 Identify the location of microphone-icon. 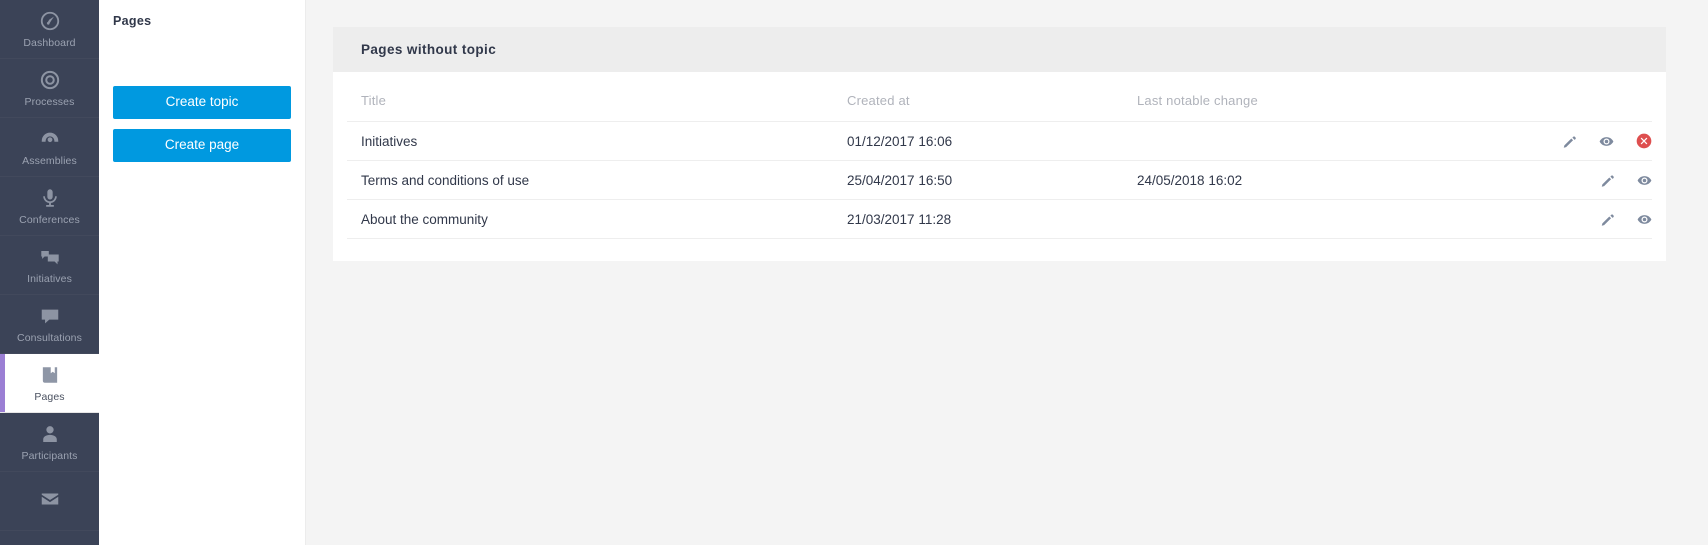
(50, 198).